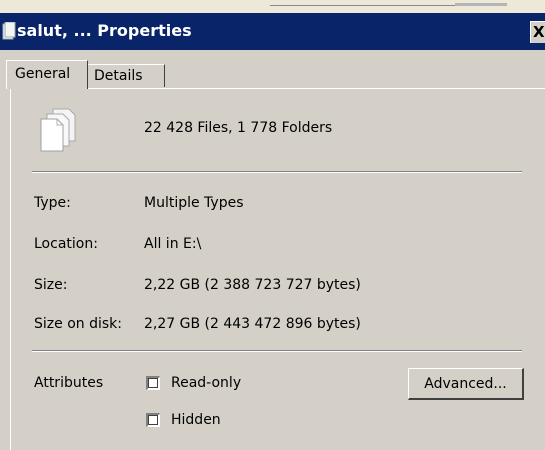  What do you see at coordinates (173, 244) in the screenshot?
I see `location-value: All in E:\` at bounding box center [173, 244].